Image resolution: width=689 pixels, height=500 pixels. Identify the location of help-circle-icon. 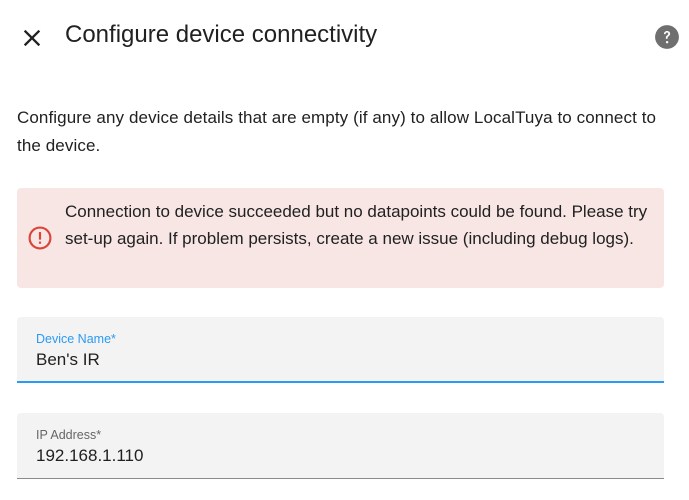
(667, 37).